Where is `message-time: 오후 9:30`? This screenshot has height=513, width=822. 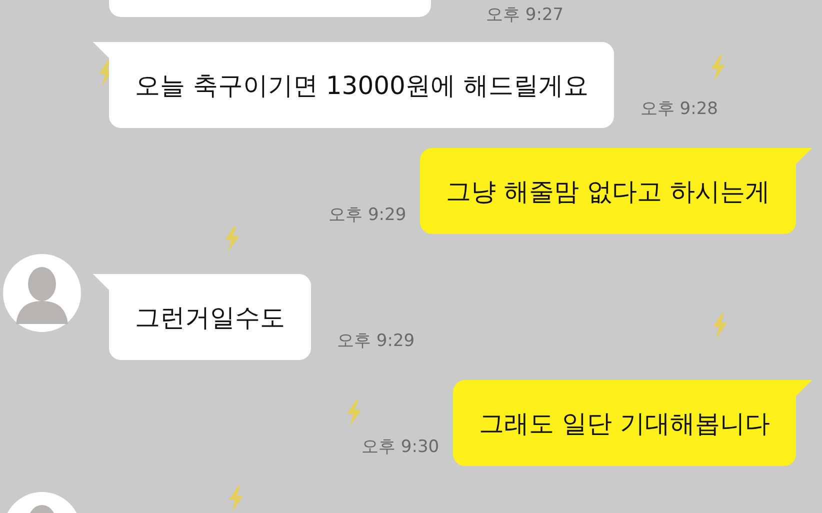
message-time: 오후 9:30 is located at coordinates (401, 447).